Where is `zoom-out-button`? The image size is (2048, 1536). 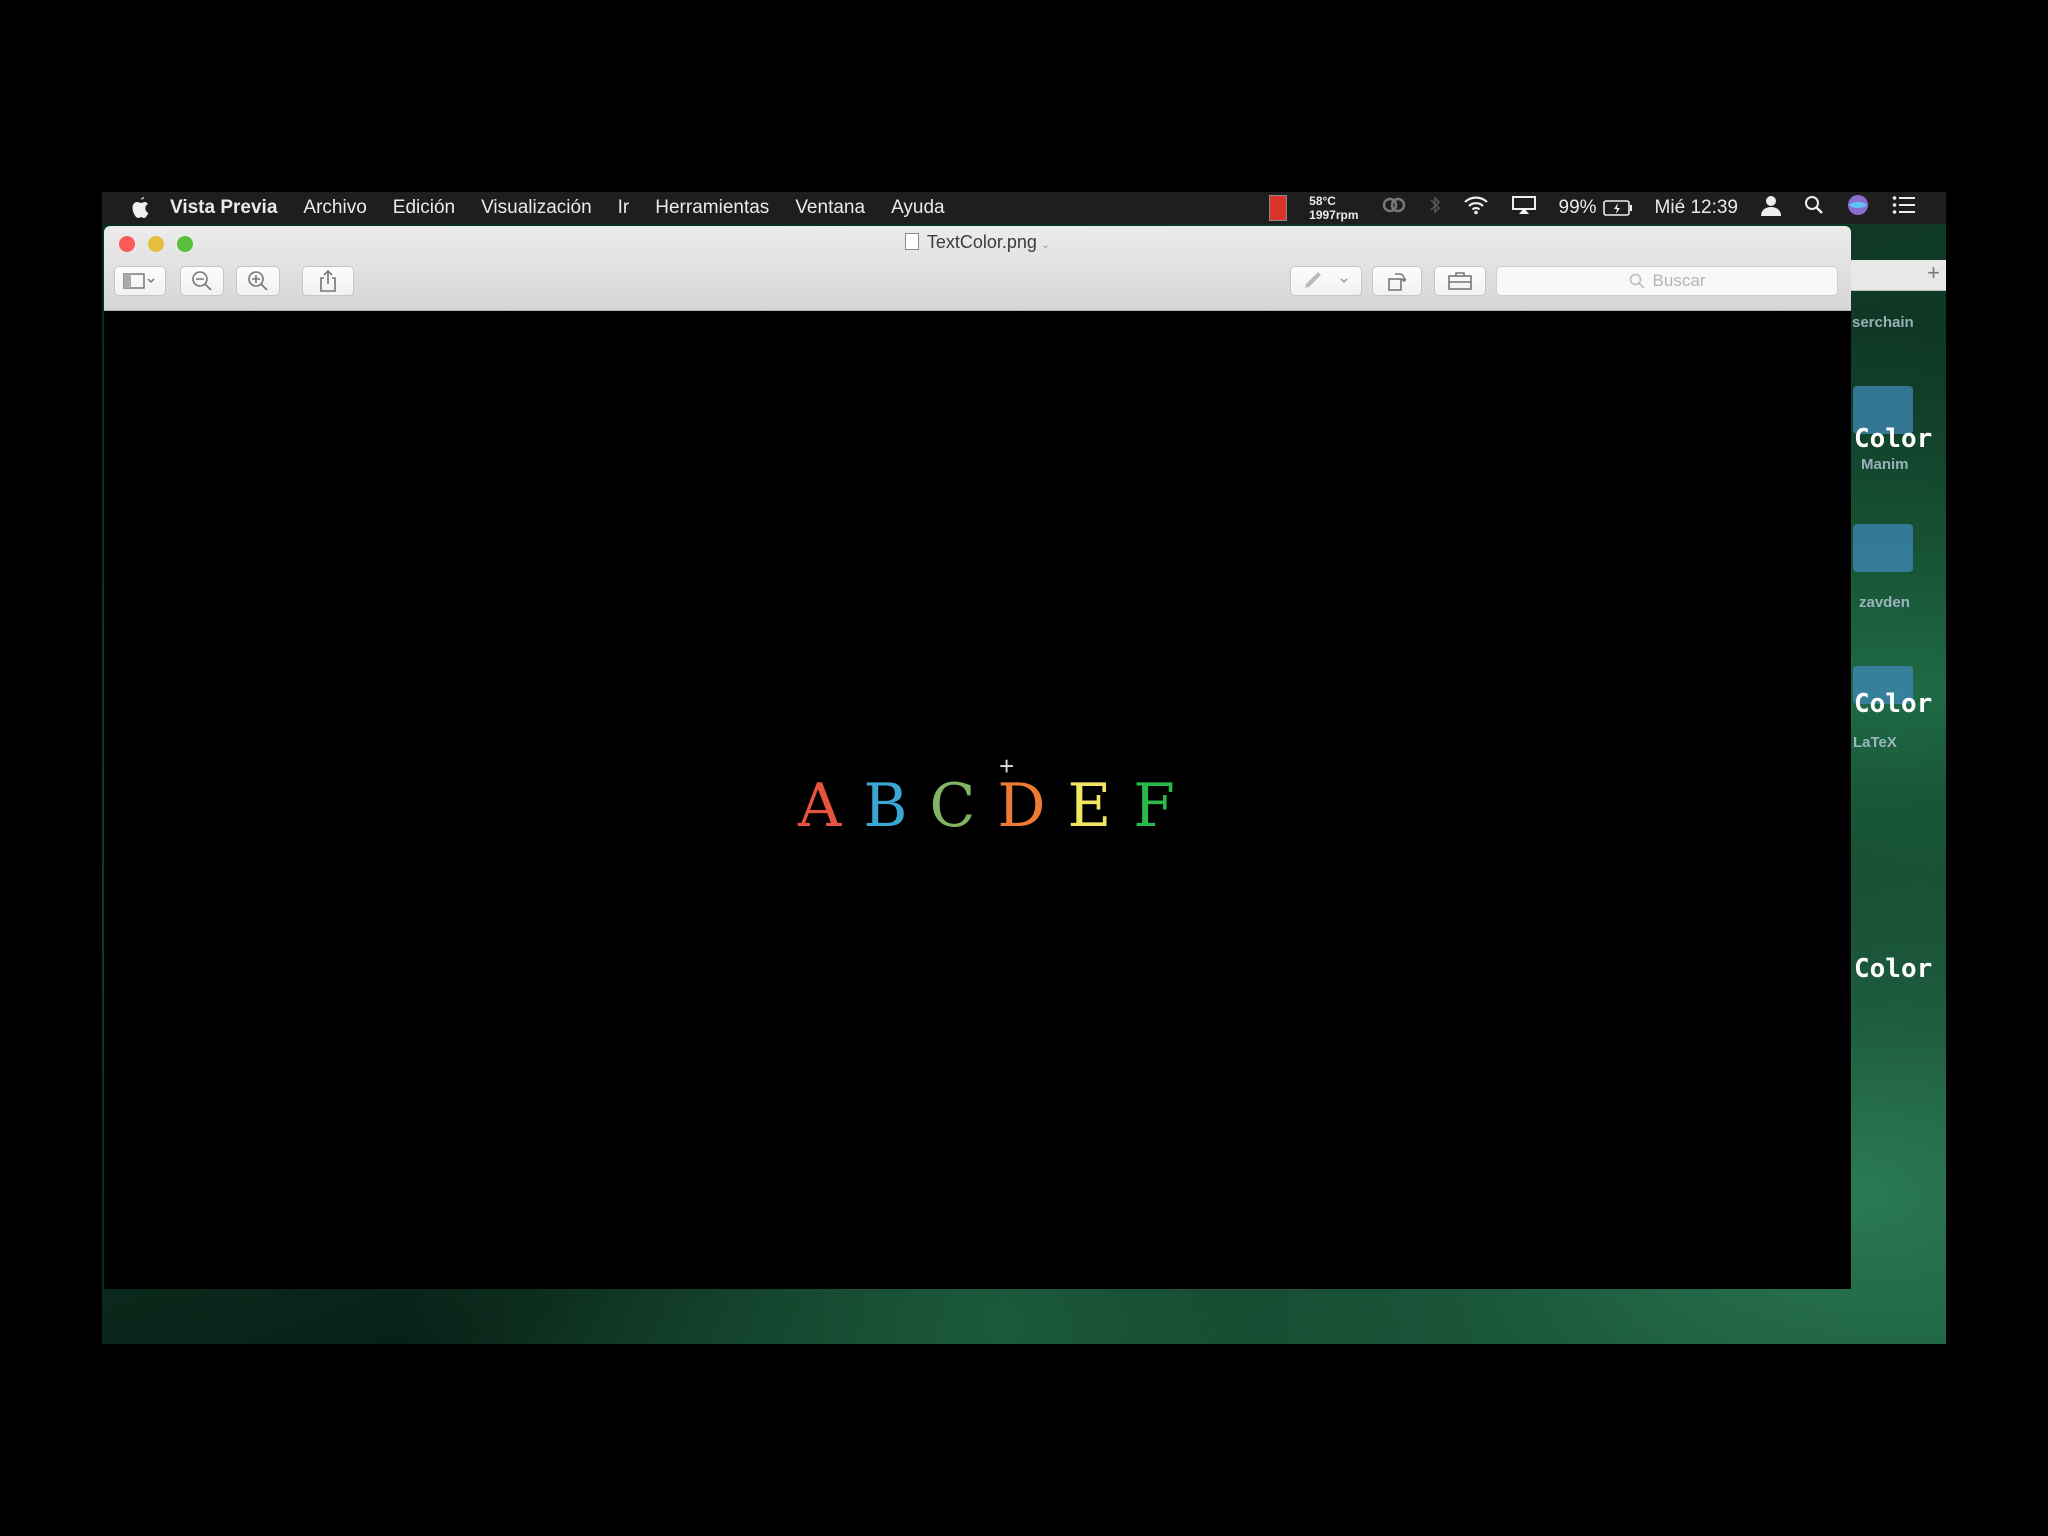
zoom-out-button is located at coordinates (202, 281).